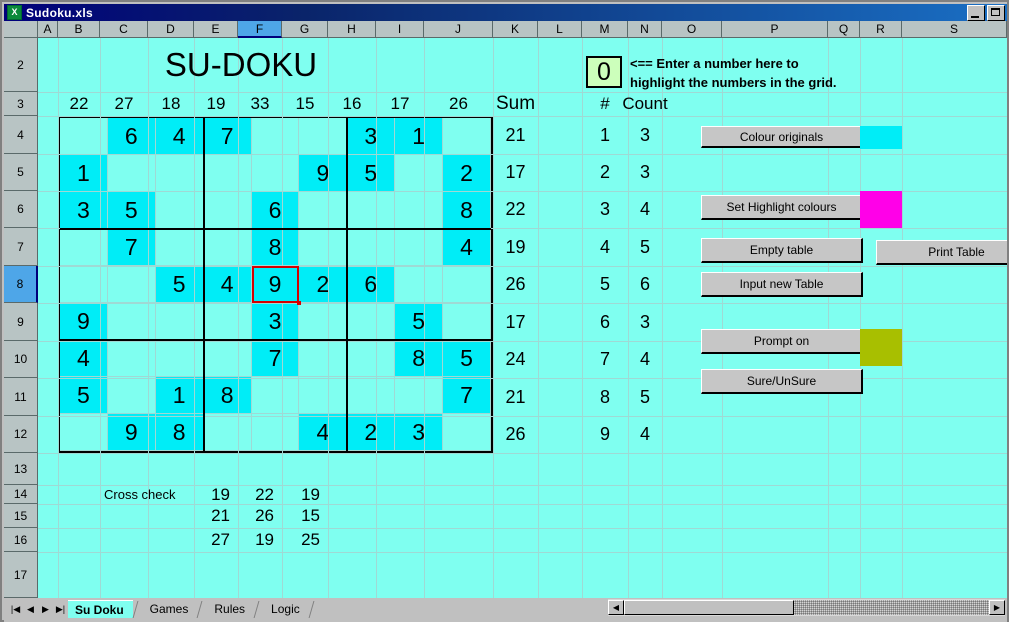  What do you see at coordinates (21, 135) in the screenshot?
I see `row-header-4: 4` at bounding box center [21, 135].